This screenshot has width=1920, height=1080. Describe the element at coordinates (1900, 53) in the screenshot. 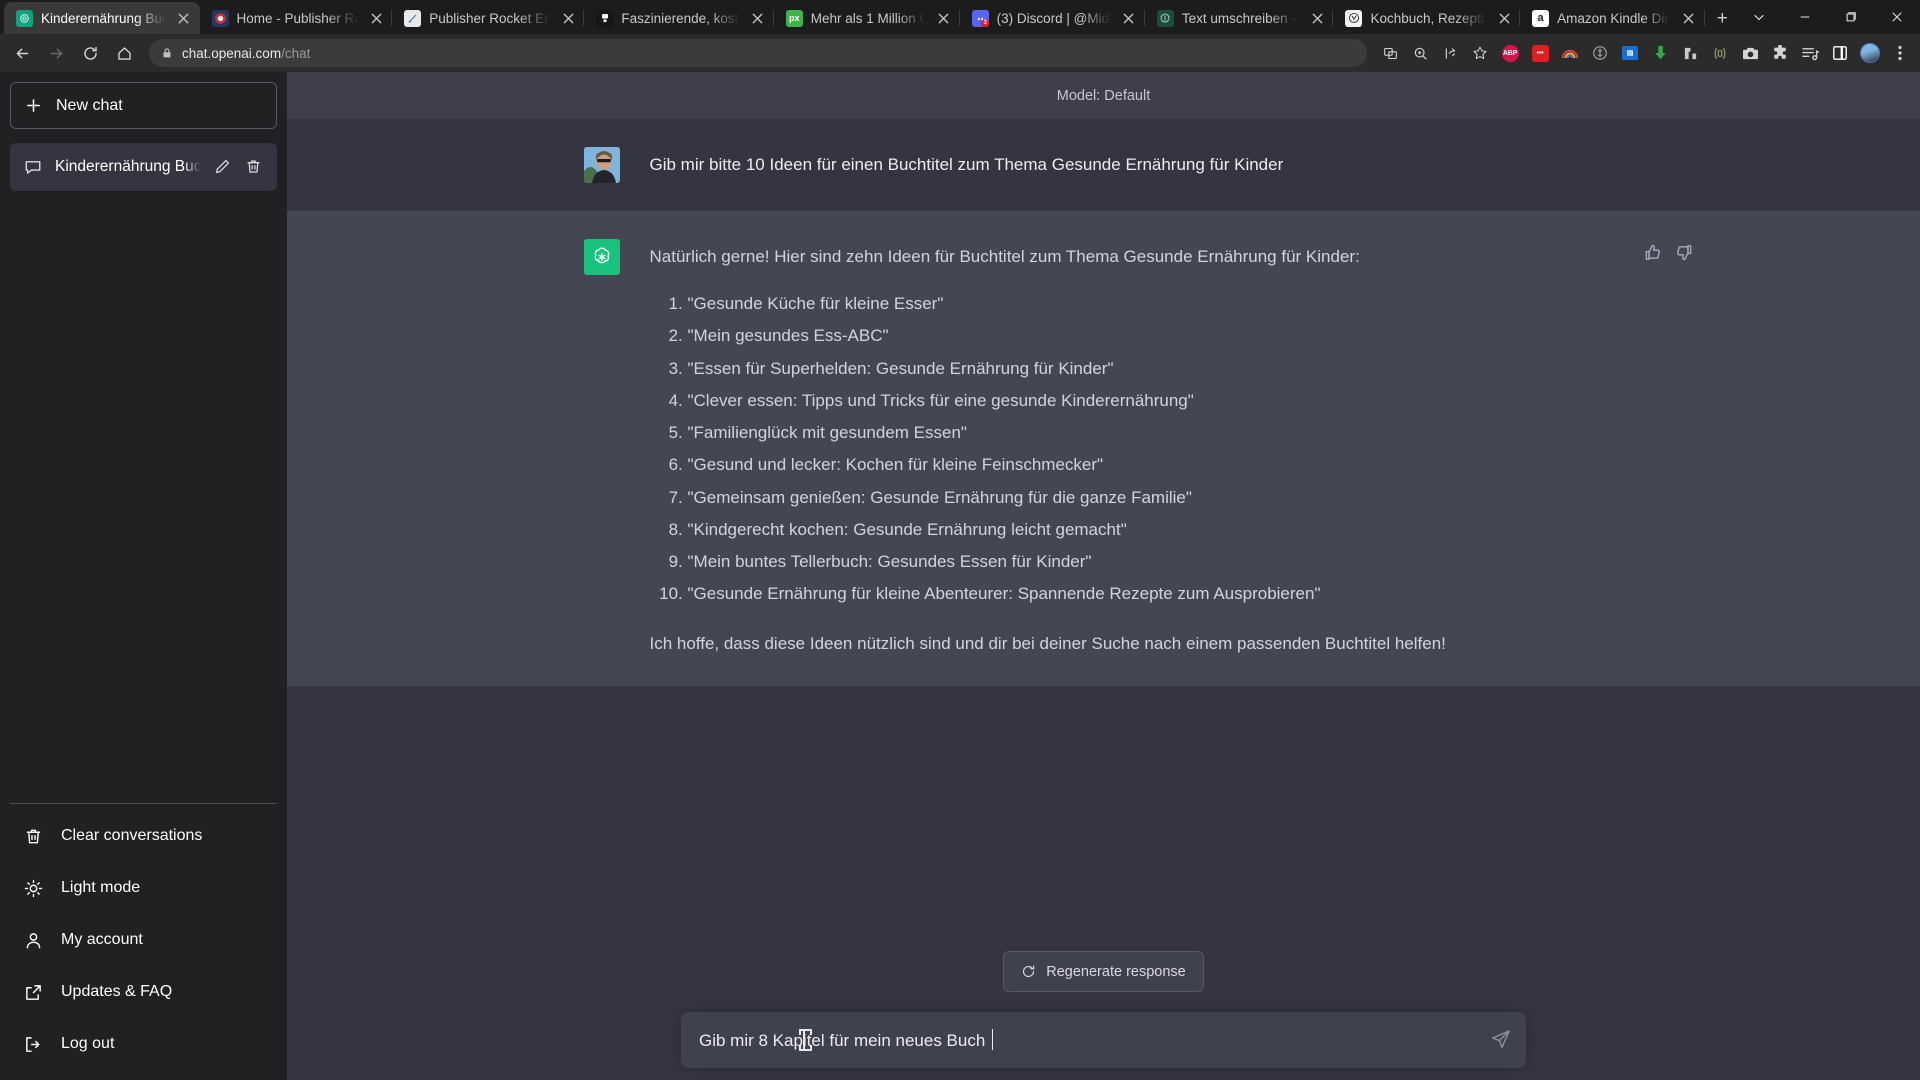

I see `browser-menu-icon` at that location.